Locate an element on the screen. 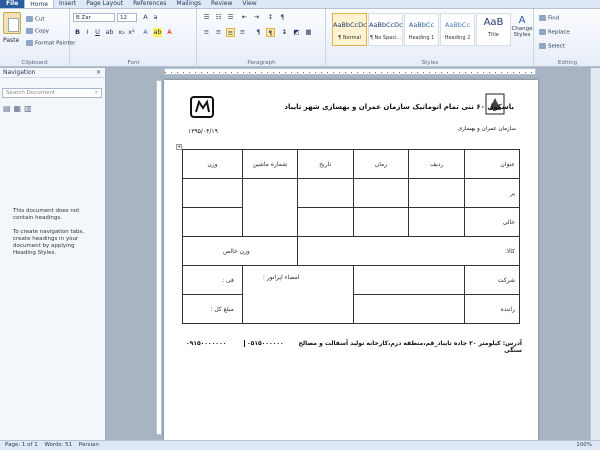 This screenshot has width=600, height=450. horizontal-ruler is located at coordinates (350, 71).